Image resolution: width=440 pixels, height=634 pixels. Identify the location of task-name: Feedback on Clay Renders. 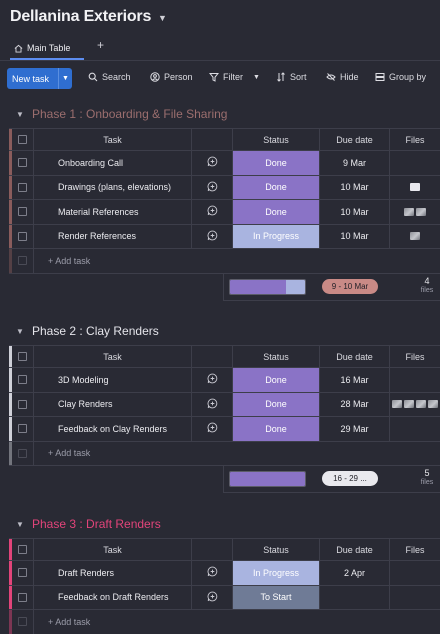
(113, 429).